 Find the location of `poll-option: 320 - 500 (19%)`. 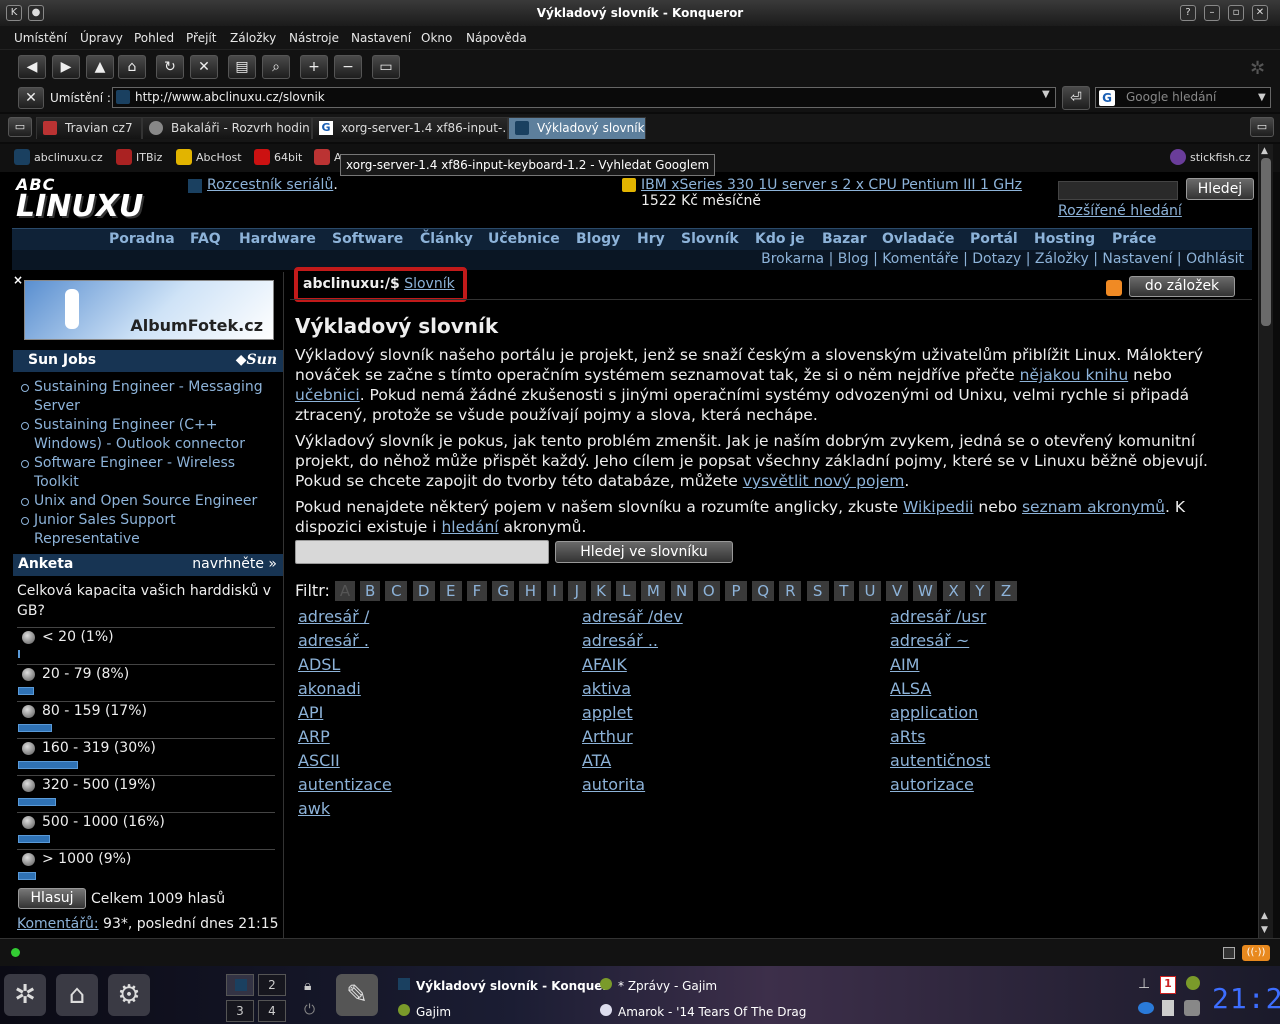

poll-option: 320 - 500 (19%) is located at coordinates (146, 793).